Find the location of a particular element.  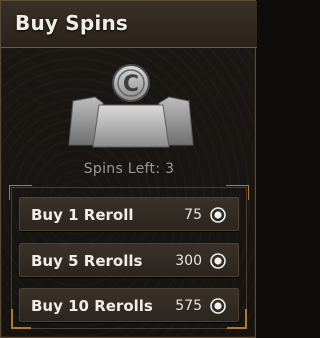

buy-5-rerolls-button: Buy 5 Rerolls 300 is located at coordinates (129, 260).